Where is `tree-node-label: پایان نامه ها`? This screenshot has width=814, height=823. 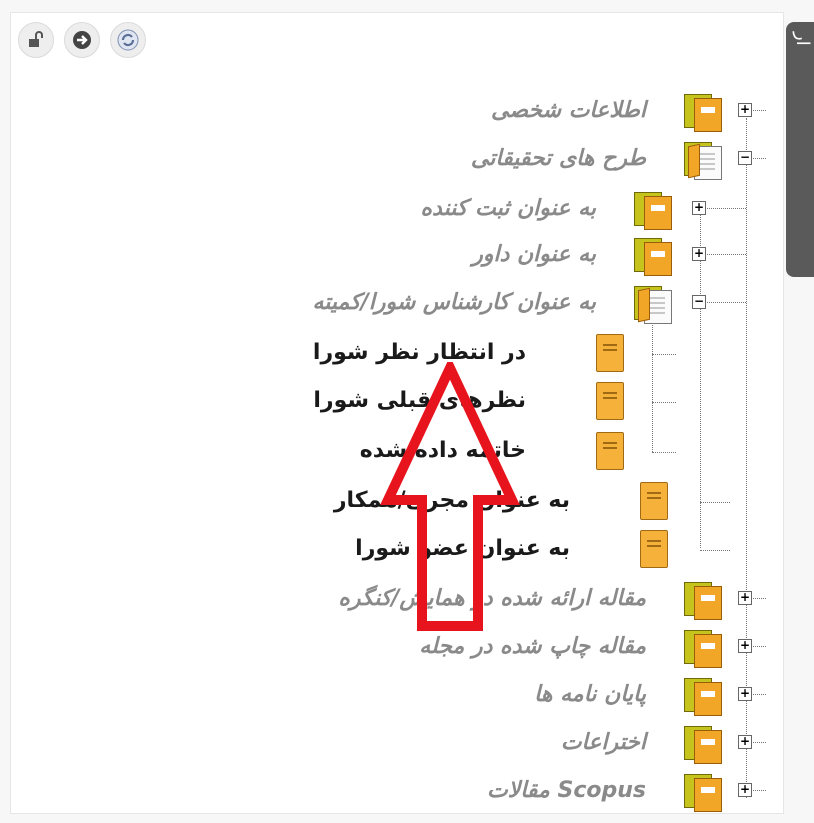 tree-node-label: پایان نامه ها is located at coordinates (590, 694).